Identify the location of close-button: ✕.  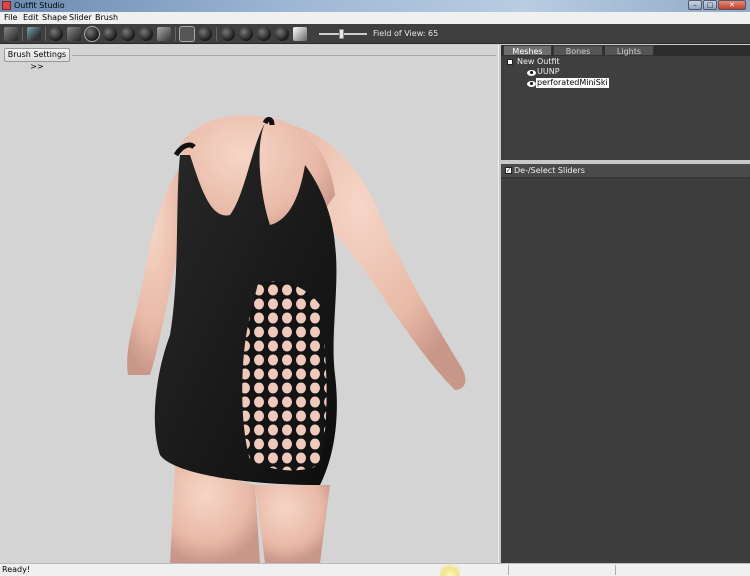
(732, 5).